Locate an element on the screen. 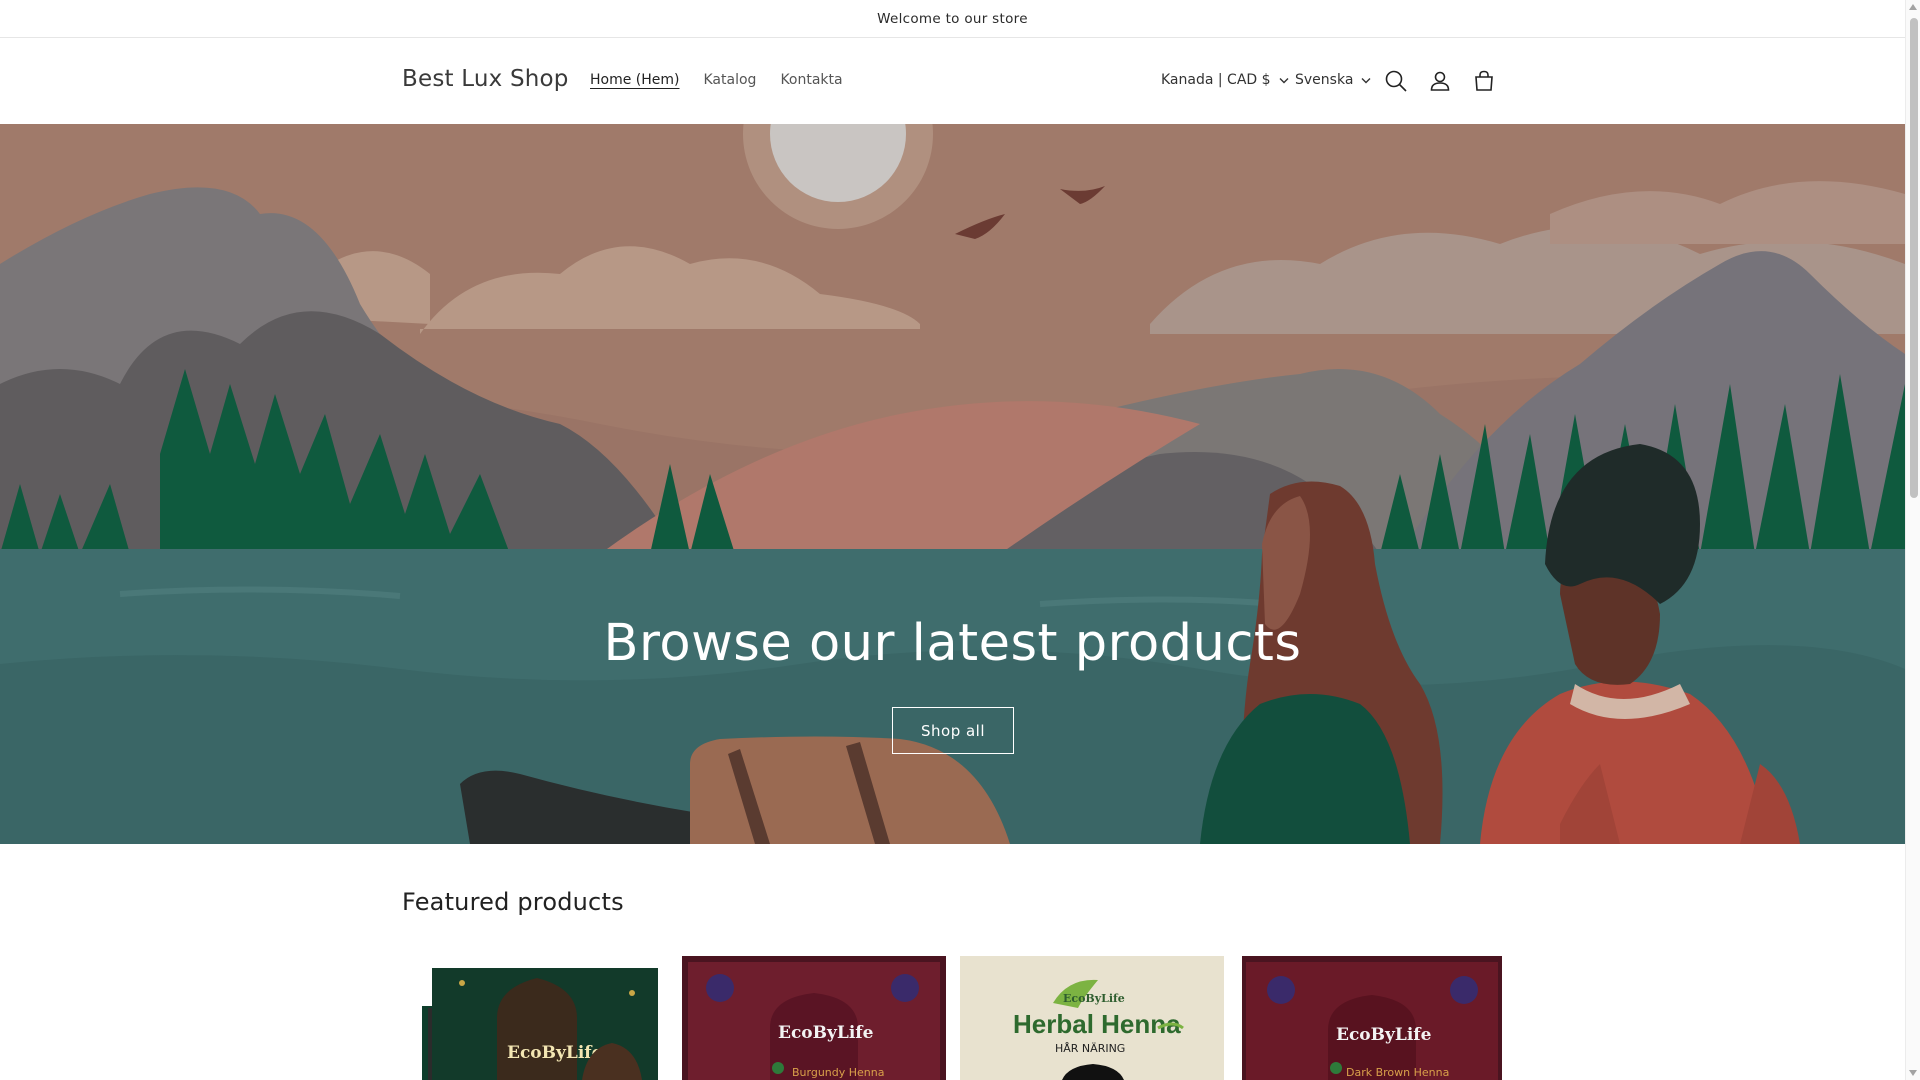  product-image: EcoByLife Burgundy Henna is located at coordinates (814, 1014).